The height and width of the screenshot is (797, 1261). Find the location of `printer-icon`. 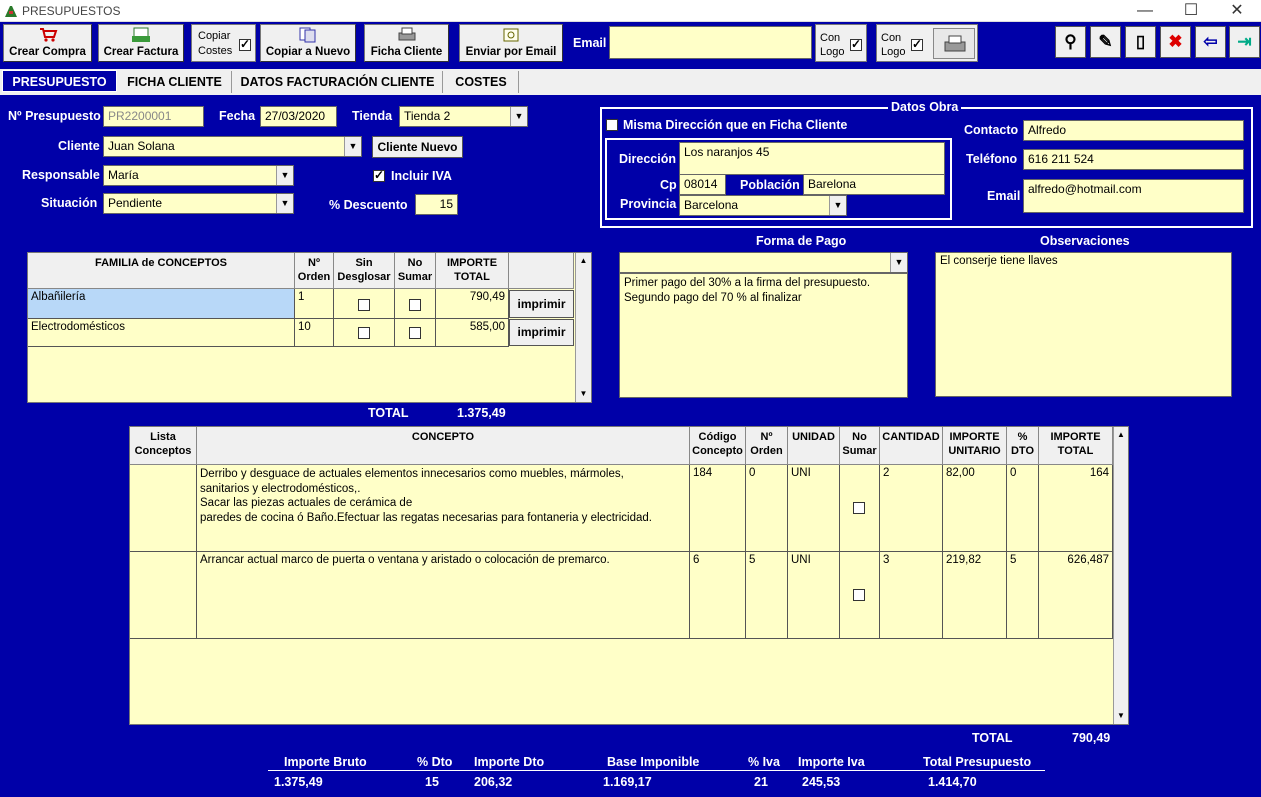

printer-icon is located at coordinates (406, 34).